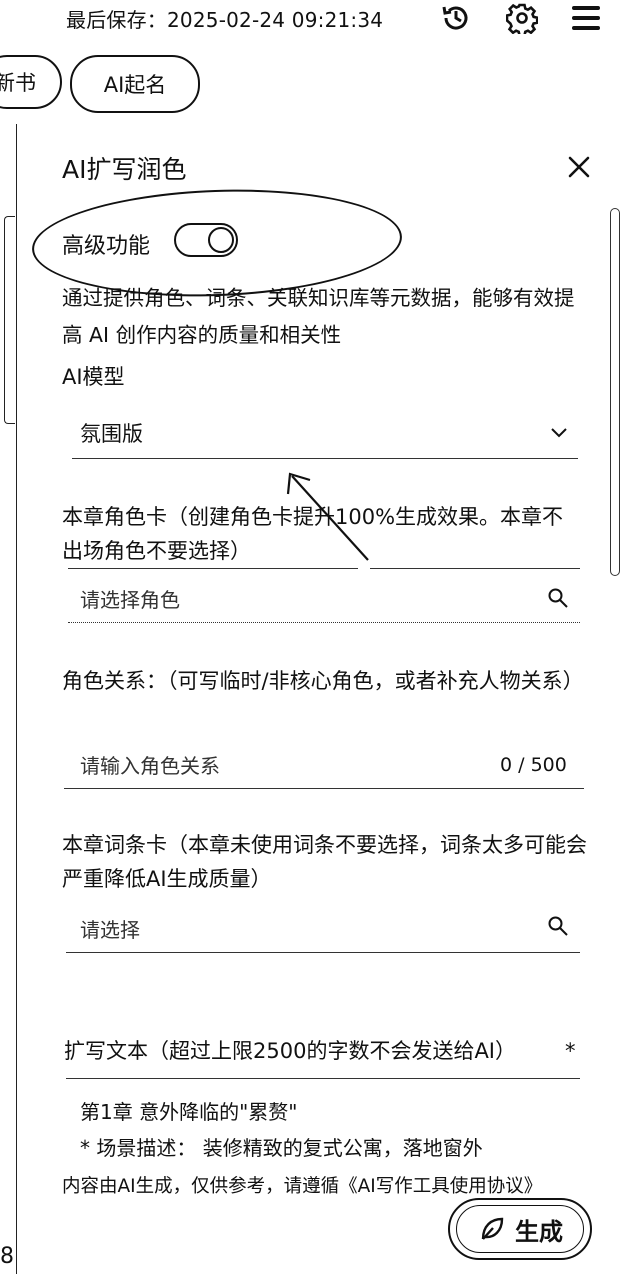 Image resolution: width=628 pixels, height=1280 pixels. Describe the element at coordinates (302, 1186) in the screenshot. I see `ai-disclaimer: 内容由AI生成，仅供参考，请遵循《AI写作工具使用协议》` at that location.